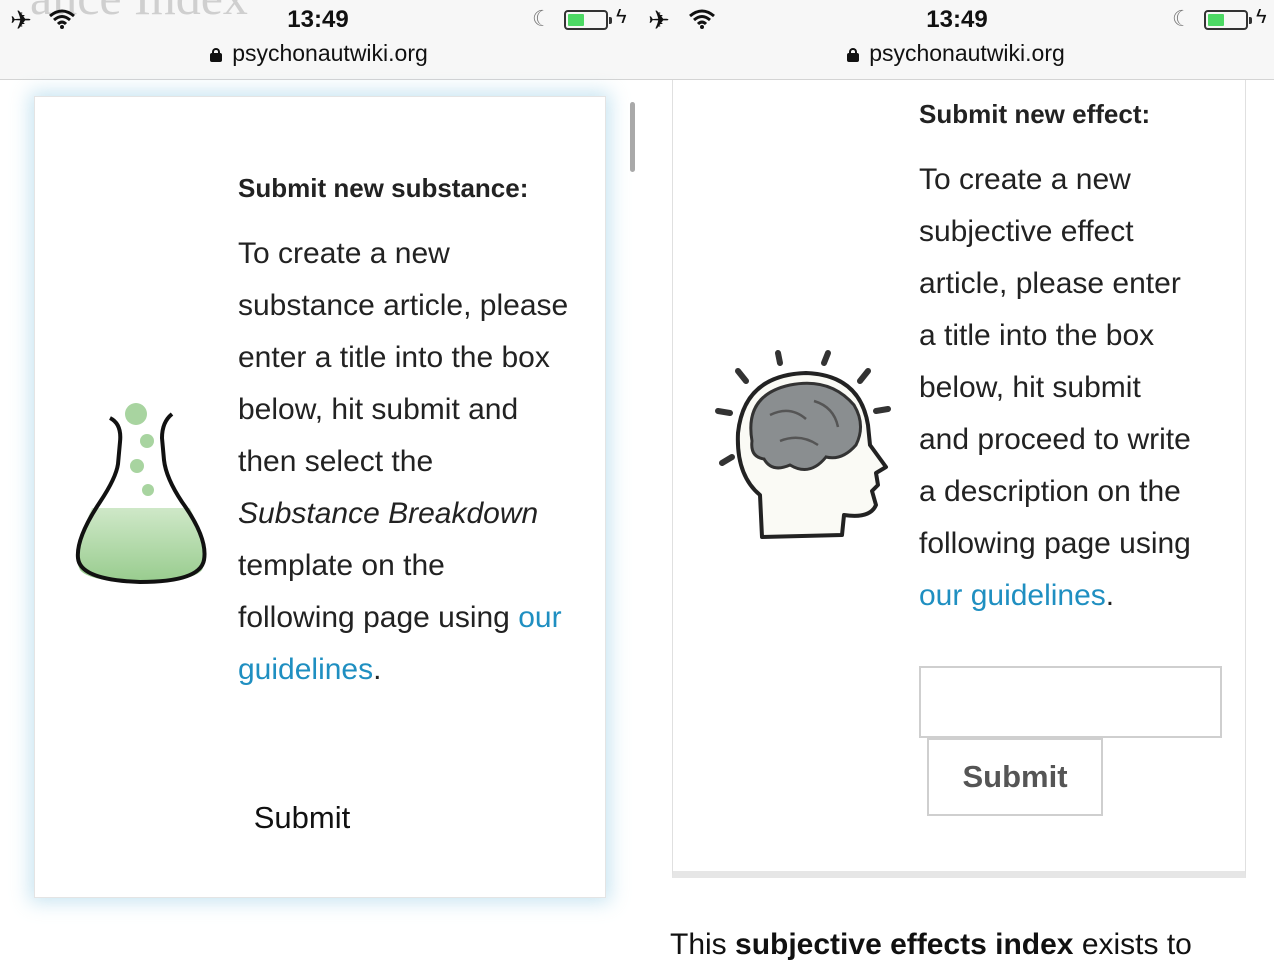 The width and height of the screenshot is (1274, 960). I want to click on intro-suffix: exists to, so click(1132, 944).